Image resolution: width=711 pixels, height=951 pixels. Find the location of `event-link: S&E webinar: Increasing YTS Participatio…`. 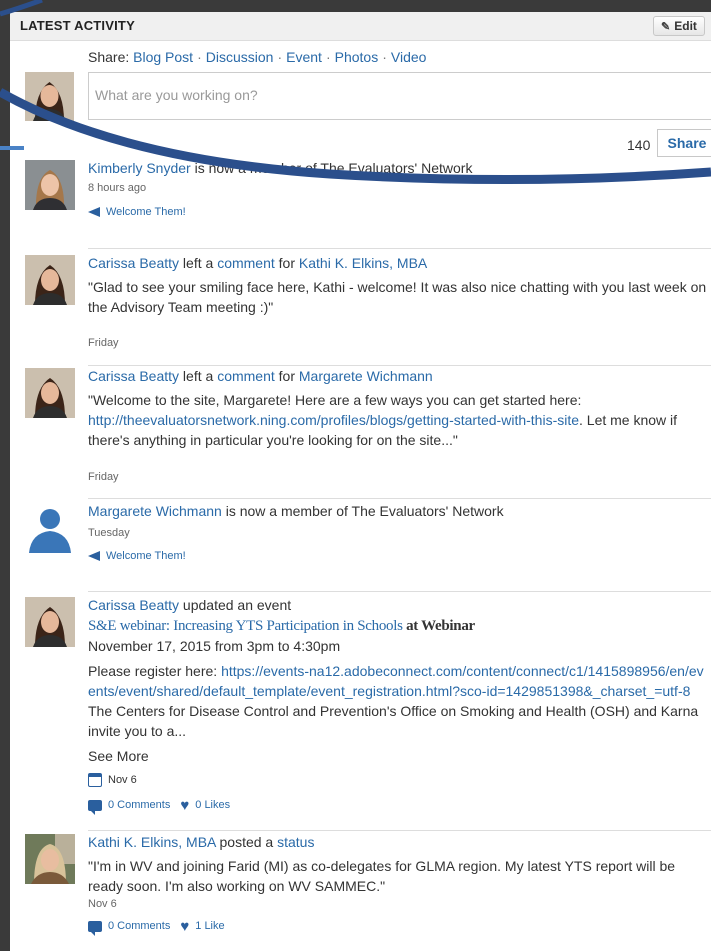

event-link: S&E webinar: Increasing YTS Participatio… is located at coordinates (245, 626).